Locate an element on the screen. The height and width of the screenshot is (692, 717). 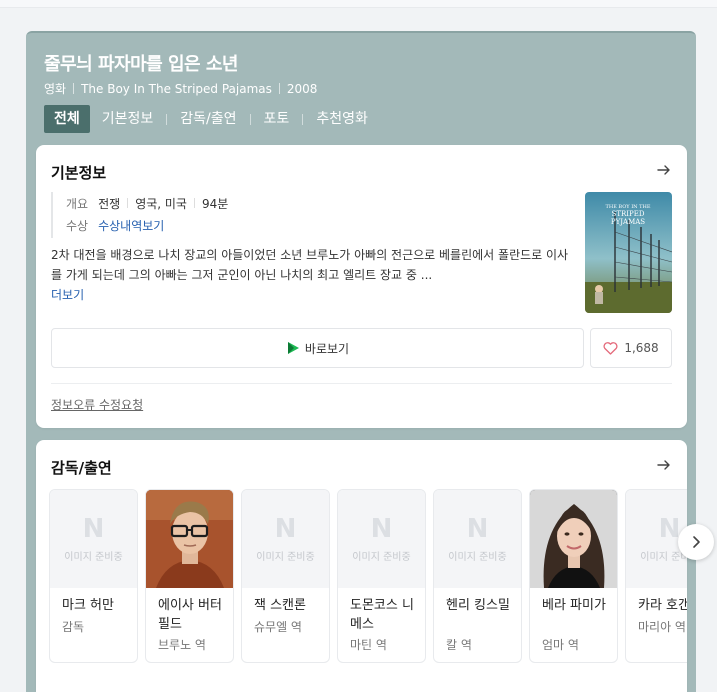
cast-role: 엄마 역 is located at coordinates (560, 645).